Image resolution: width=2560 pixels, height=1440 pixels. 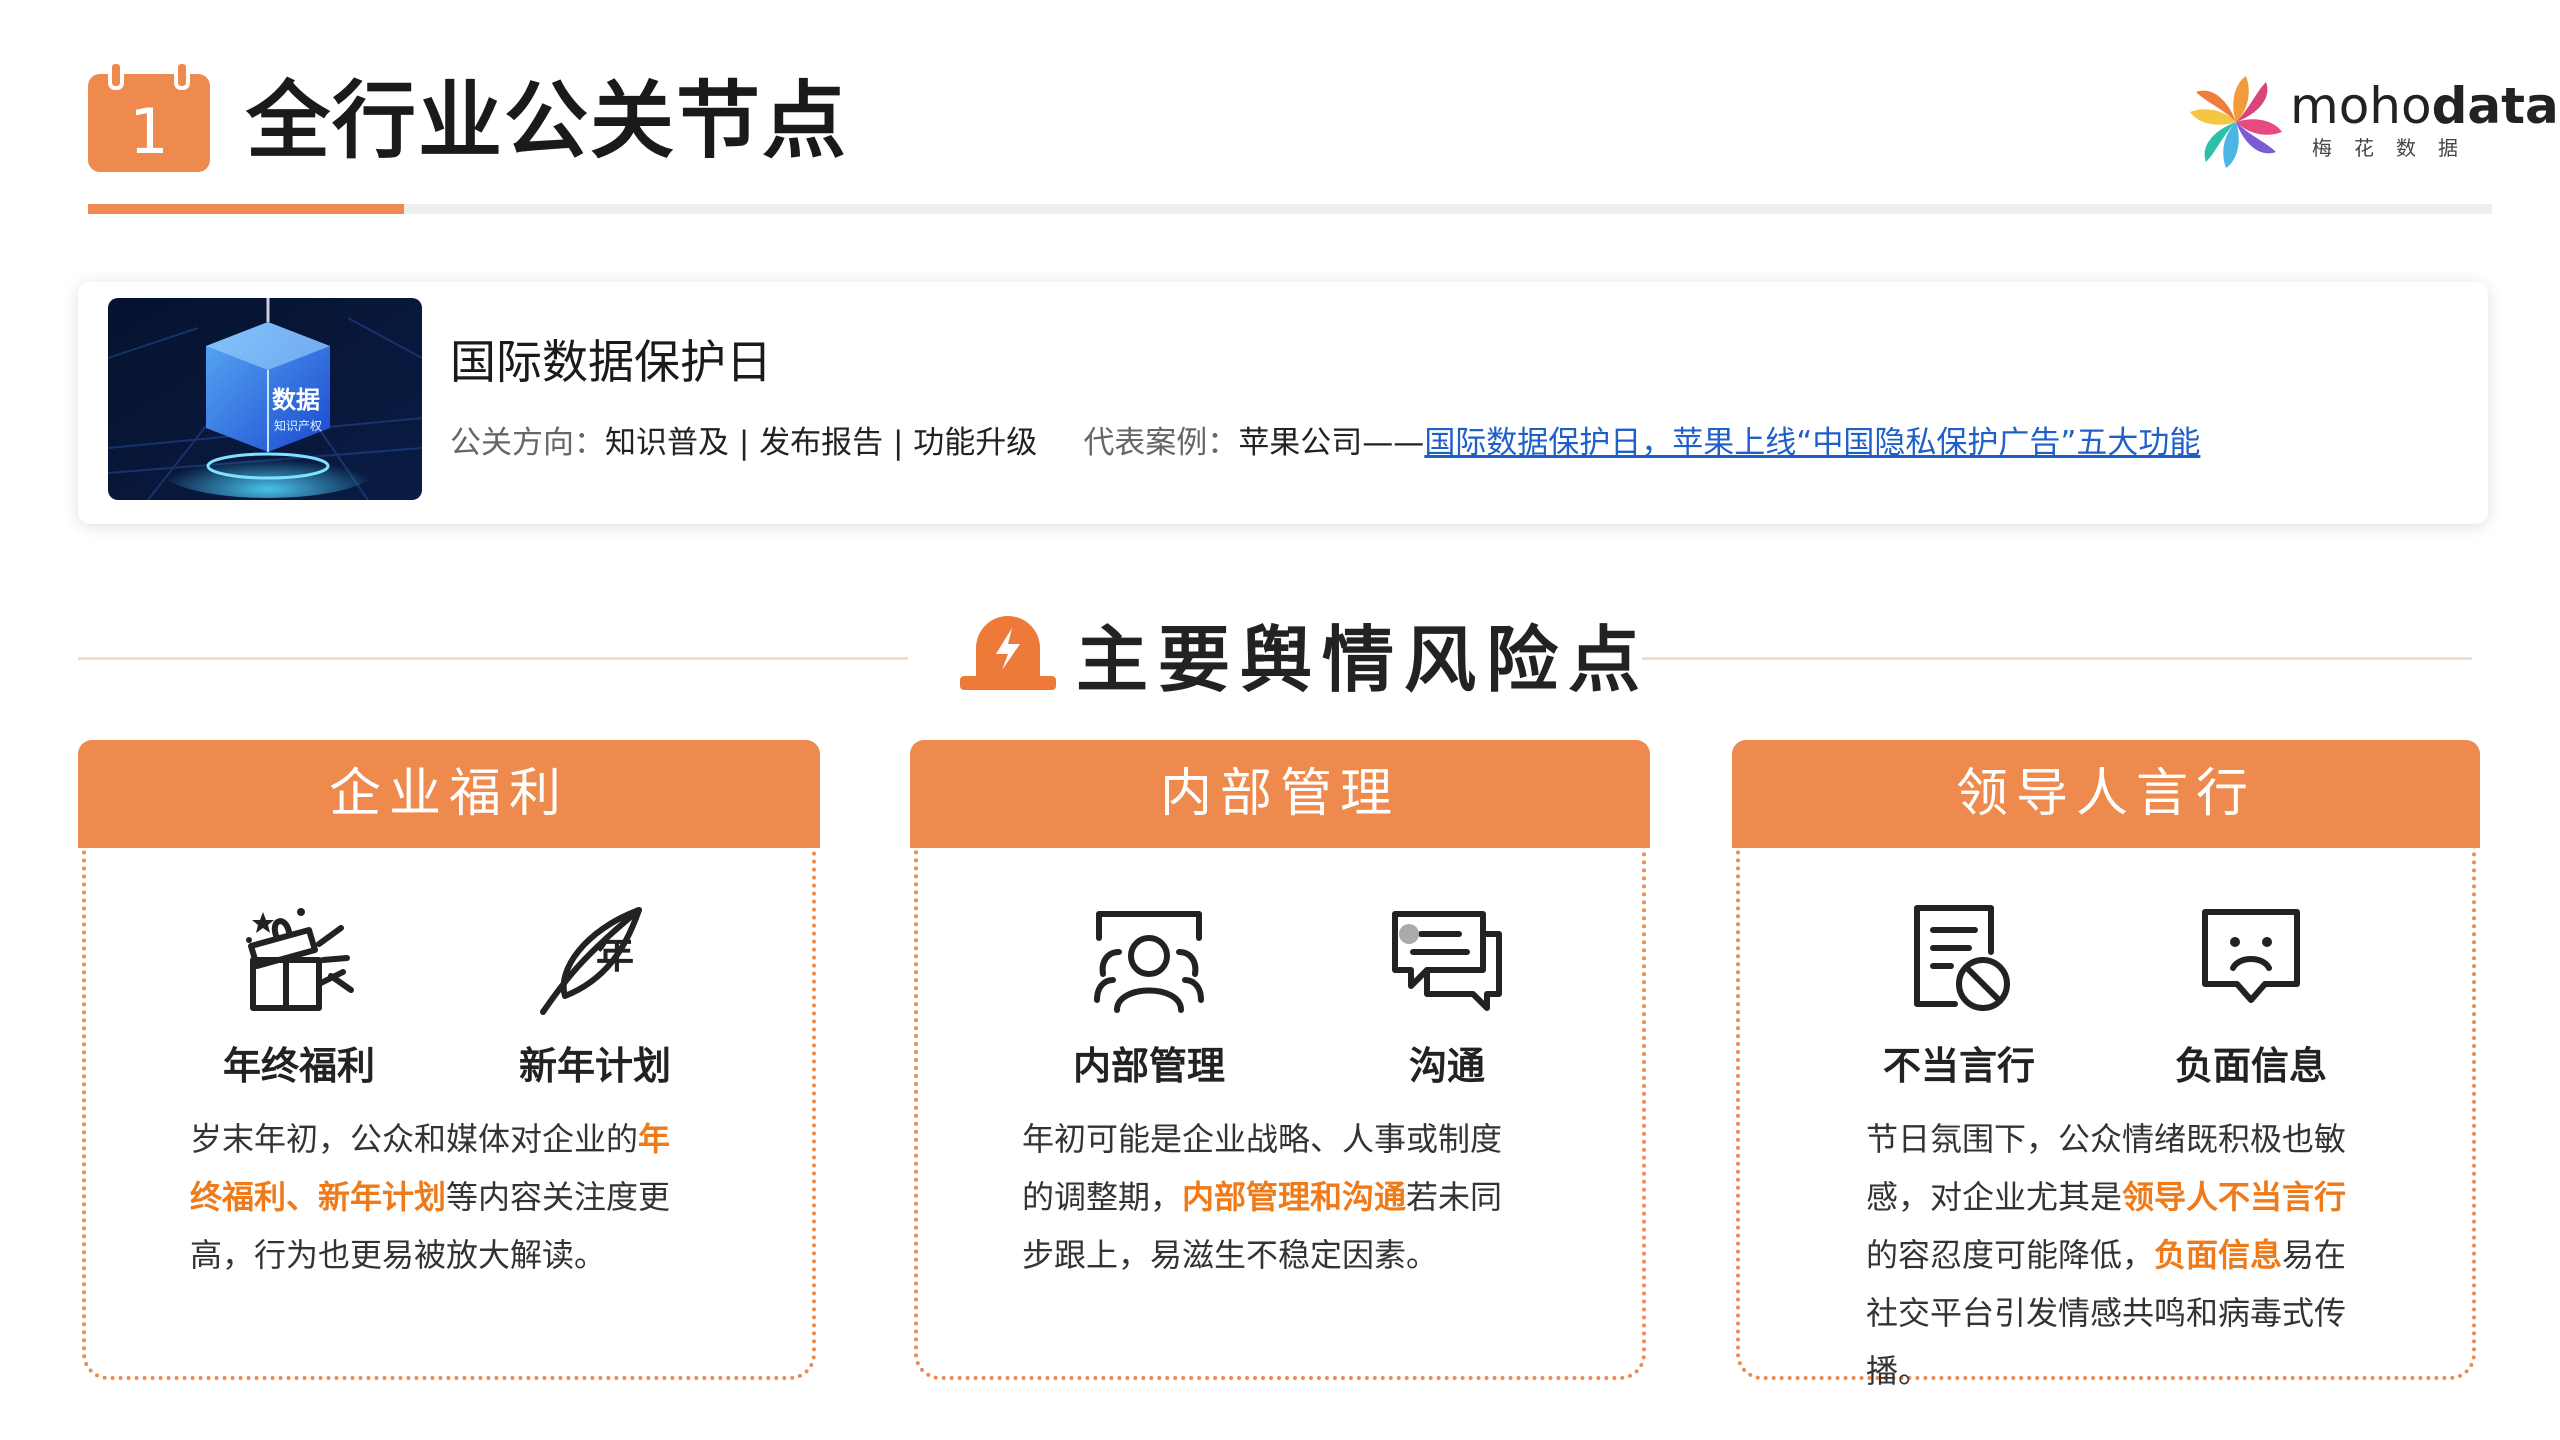 I want to click on item-internal-management: 内部管理, so click(x=1149, y=996).